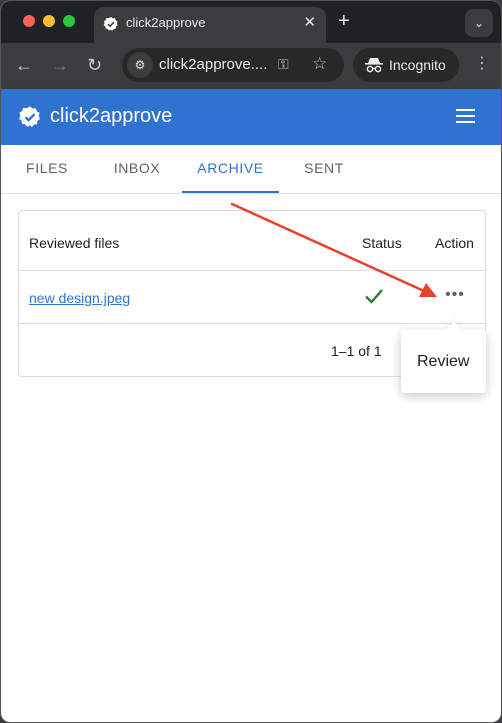  I want to click on app-title: click2approve, so click(111, 116).